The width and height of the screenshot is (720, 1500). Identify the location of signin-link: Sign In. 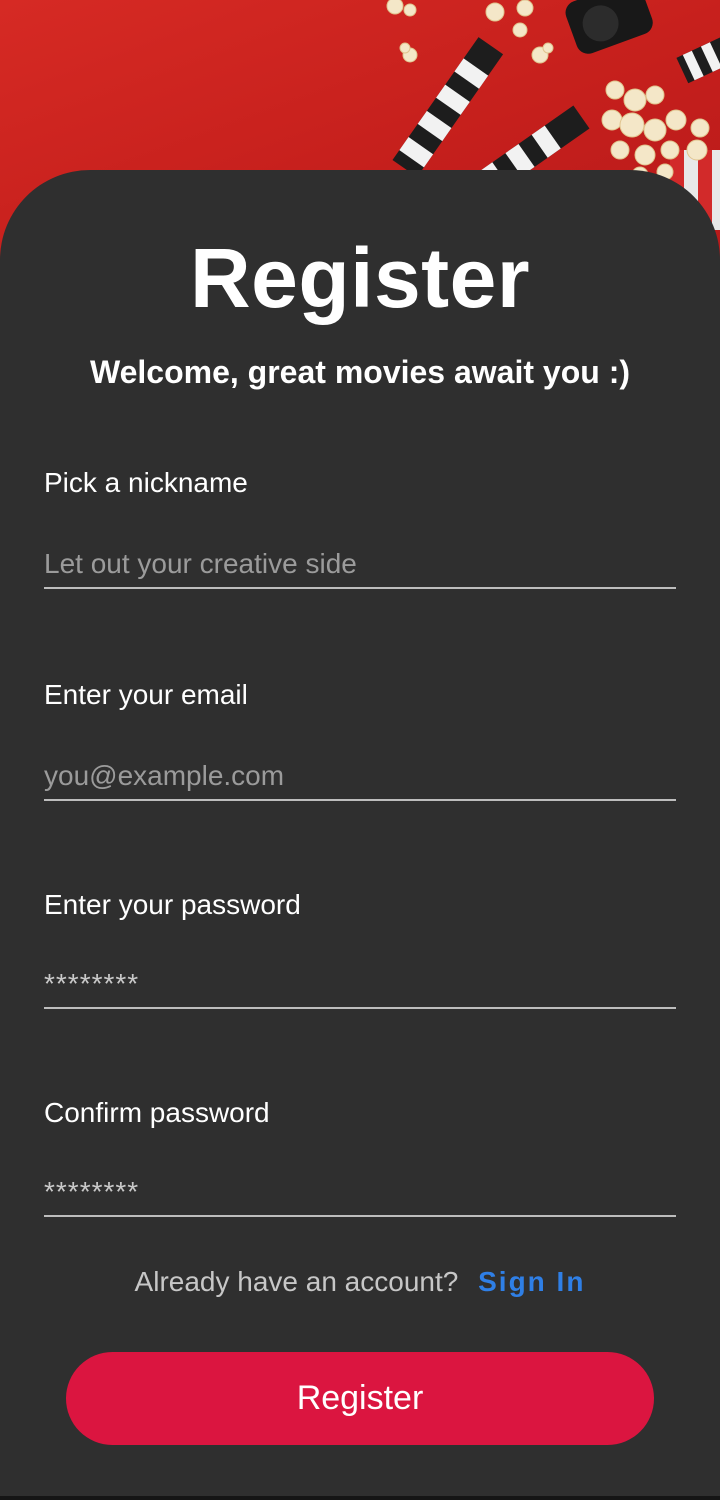
(531, 1281).